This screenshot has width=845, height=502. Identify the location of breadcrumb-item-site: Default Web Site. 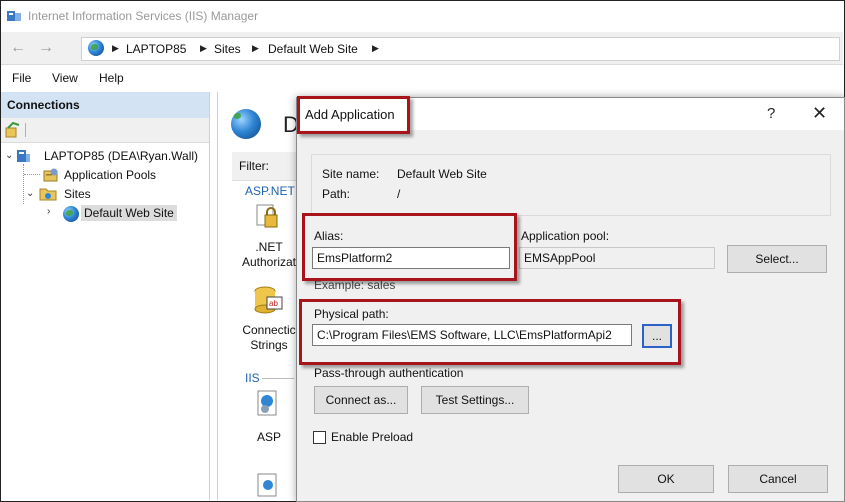
(313, 49).